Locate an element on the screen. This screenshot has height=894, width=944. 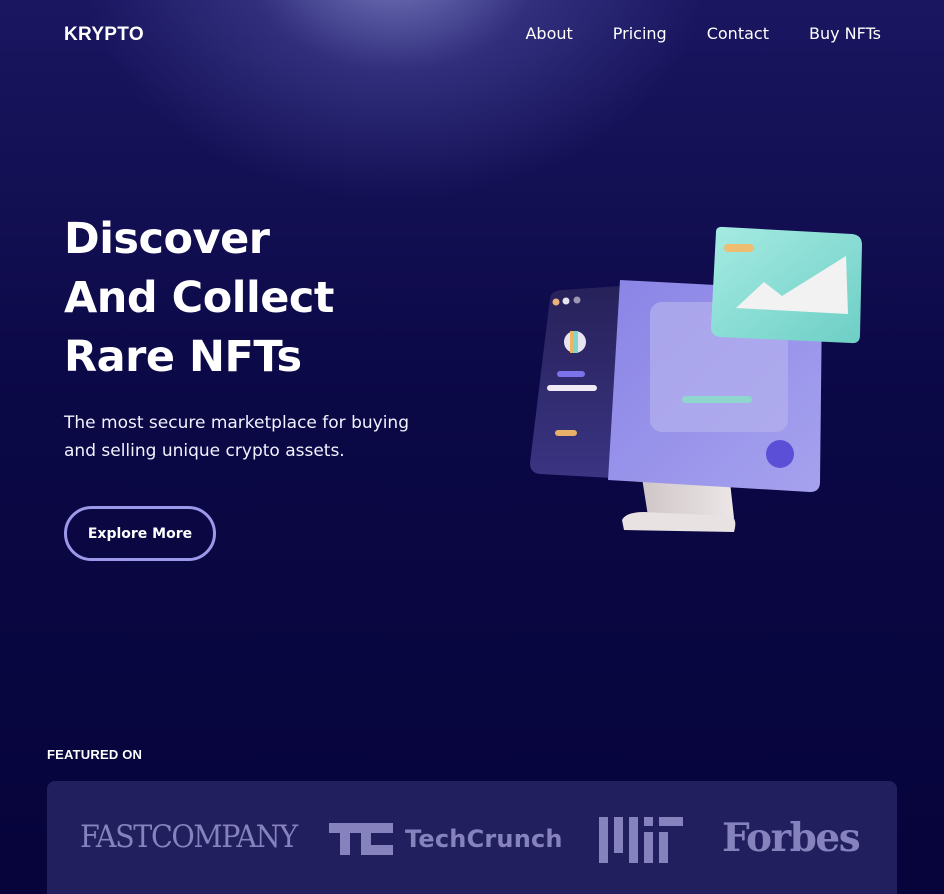
top-nav: KRYPTO About Pricing Contact Buy NFTs is located at coordinates (472, 36).